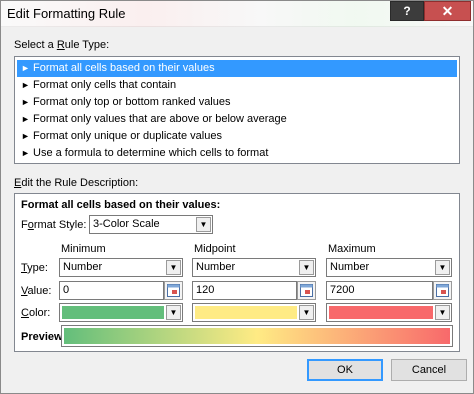 The image size is (474, 394). What do you see at coordinates (132, 102) in the screenshot?
I see `rule-type-item-label: Format only top or bottom ranked values` at bounding box center [132, 102].